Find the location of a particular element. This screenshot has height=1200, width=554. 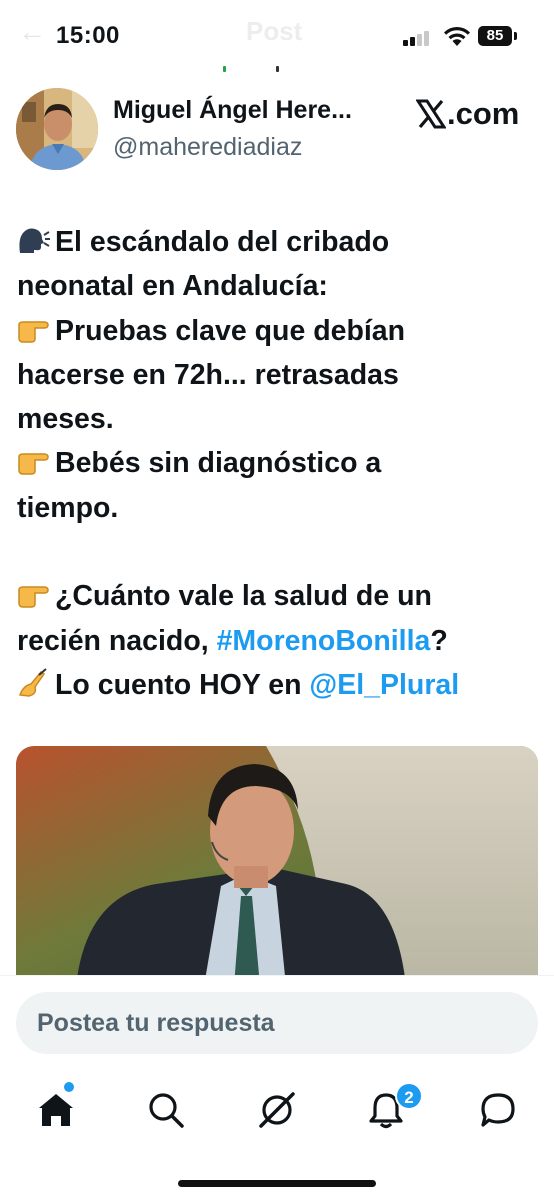

mention-link: @El_Plural is located at coordinates (384, 685).